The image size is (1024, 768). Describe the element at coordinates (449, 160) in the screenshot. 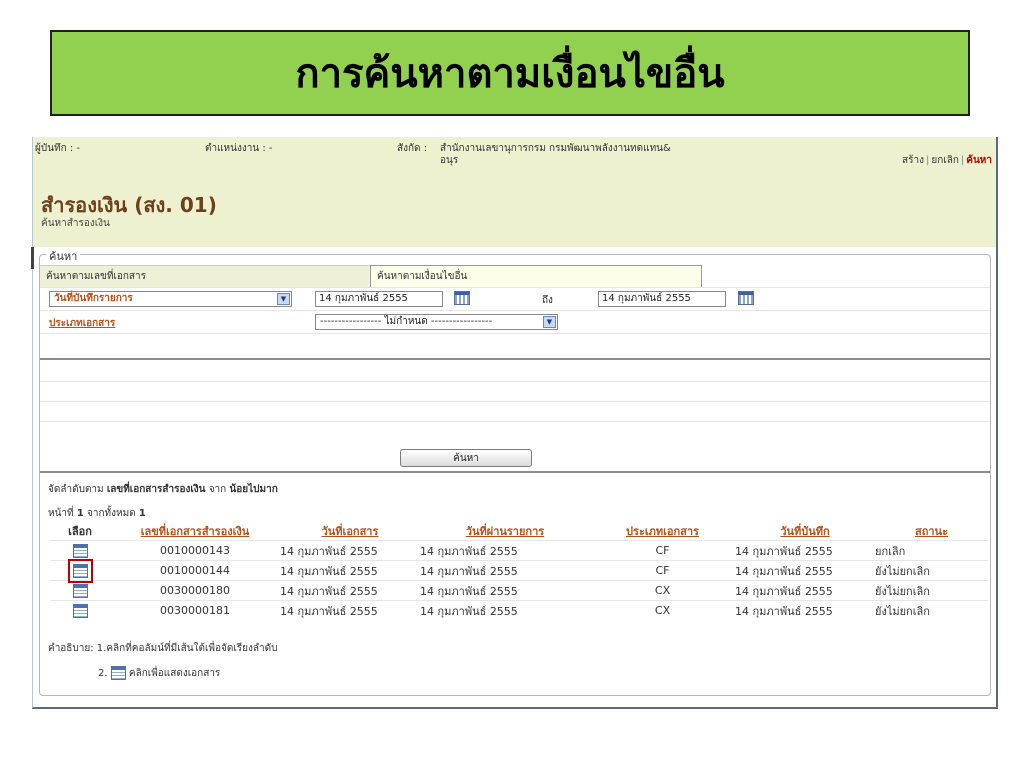

I see `affiliation-line-2: อนุร` at that location.